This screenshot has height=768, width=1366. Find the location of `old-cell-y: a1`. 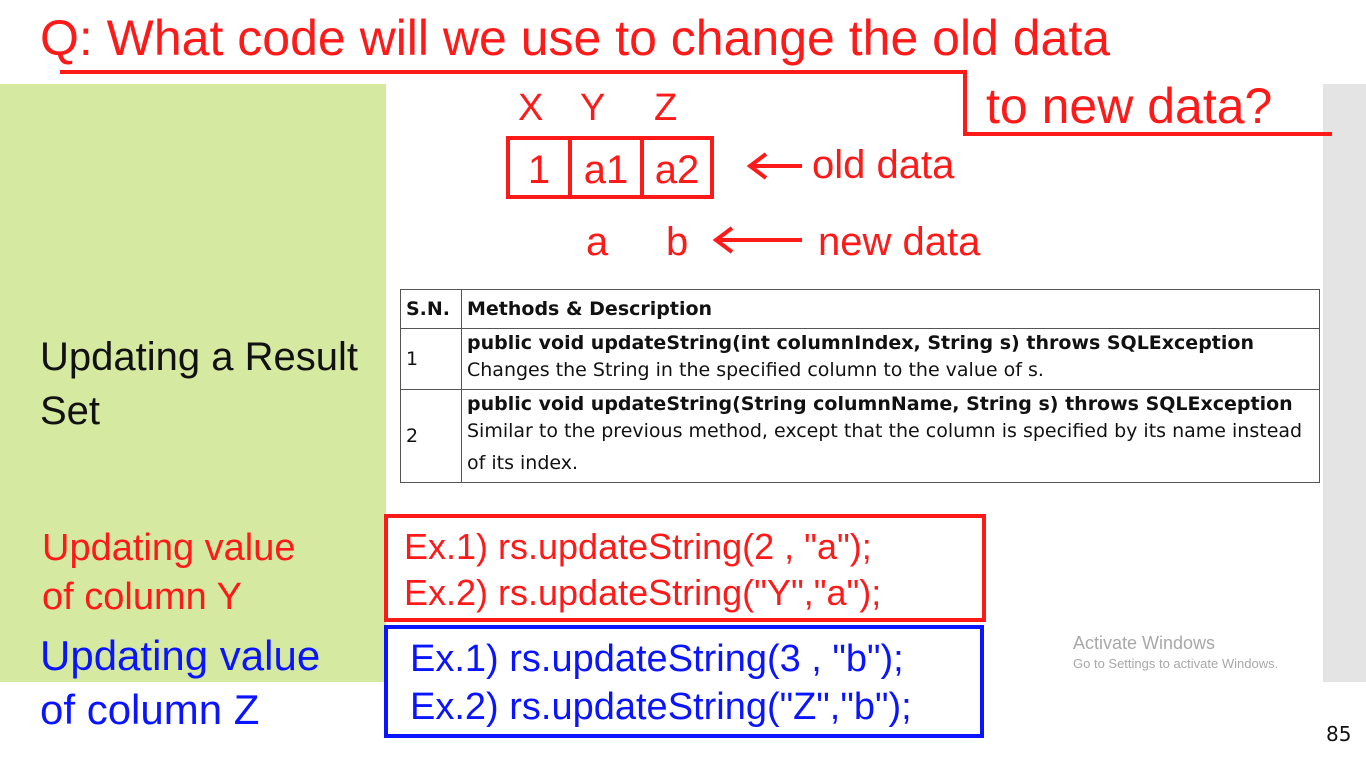

old-cell-y: a1 is located at coordinates (604, 167).